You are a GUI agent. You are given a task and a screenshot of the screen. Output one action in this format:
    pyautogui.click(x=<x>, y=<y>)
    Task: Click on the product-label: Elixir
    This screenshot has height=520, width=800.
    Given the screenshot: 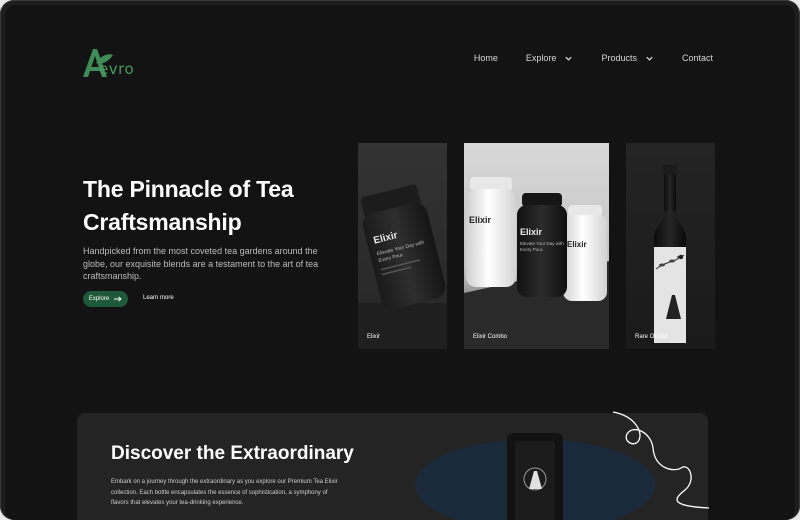 What is the action you would take?
    pyautogui.click(x=373, y=337)
    